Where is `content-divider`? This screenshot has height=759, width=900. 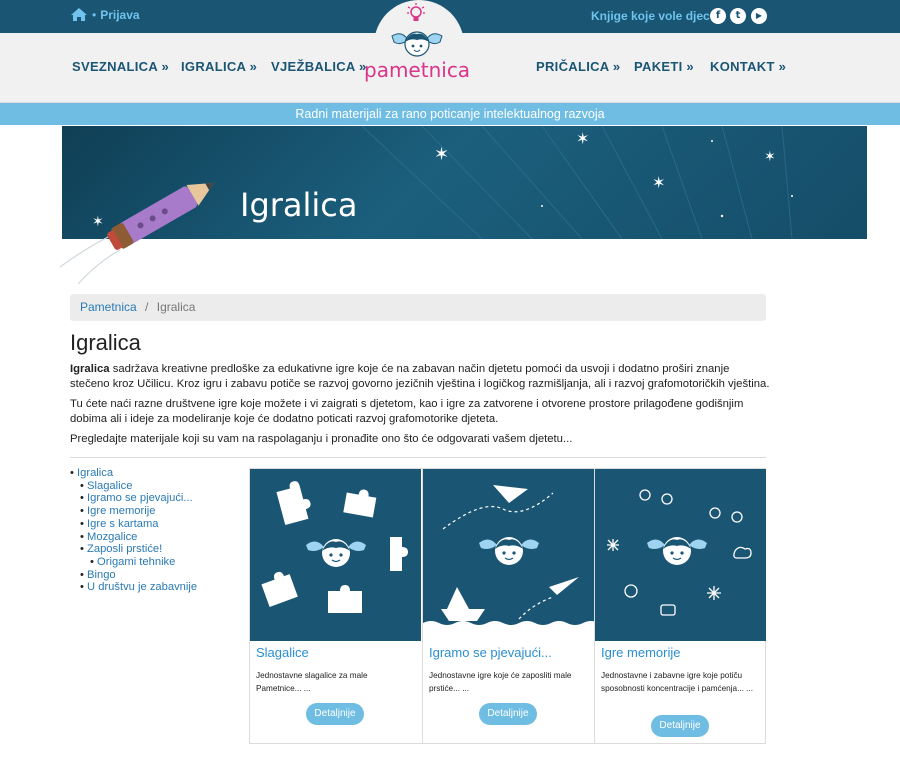 content-divider is located at coordinates (418, 457).